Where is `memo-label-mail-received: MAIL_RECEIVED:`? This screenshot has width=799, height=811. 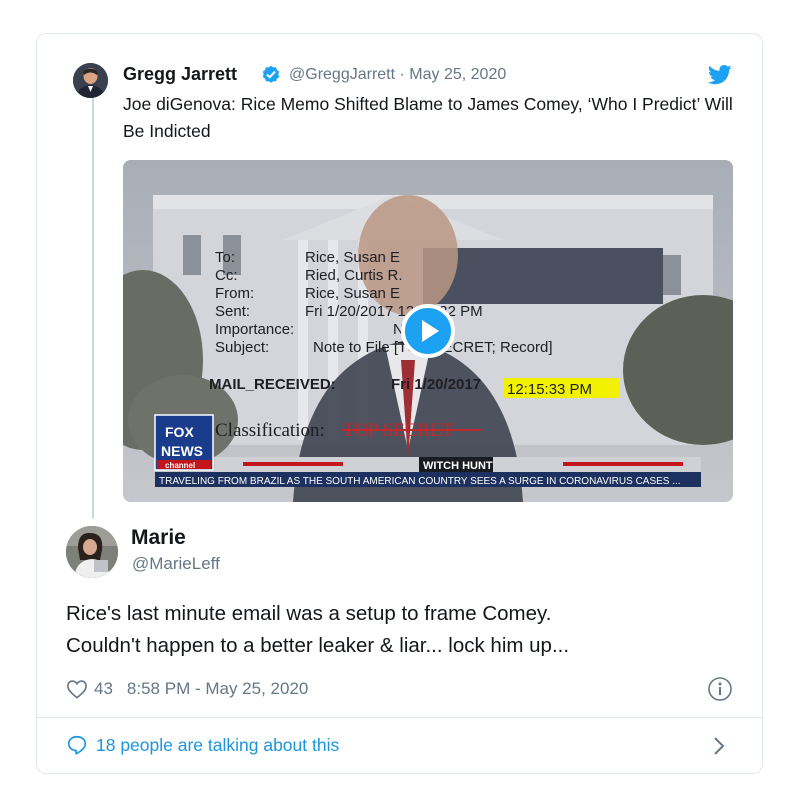 memo-label-mail-received: MAIL_RECEIVED: is located at coordinates (272, 384).